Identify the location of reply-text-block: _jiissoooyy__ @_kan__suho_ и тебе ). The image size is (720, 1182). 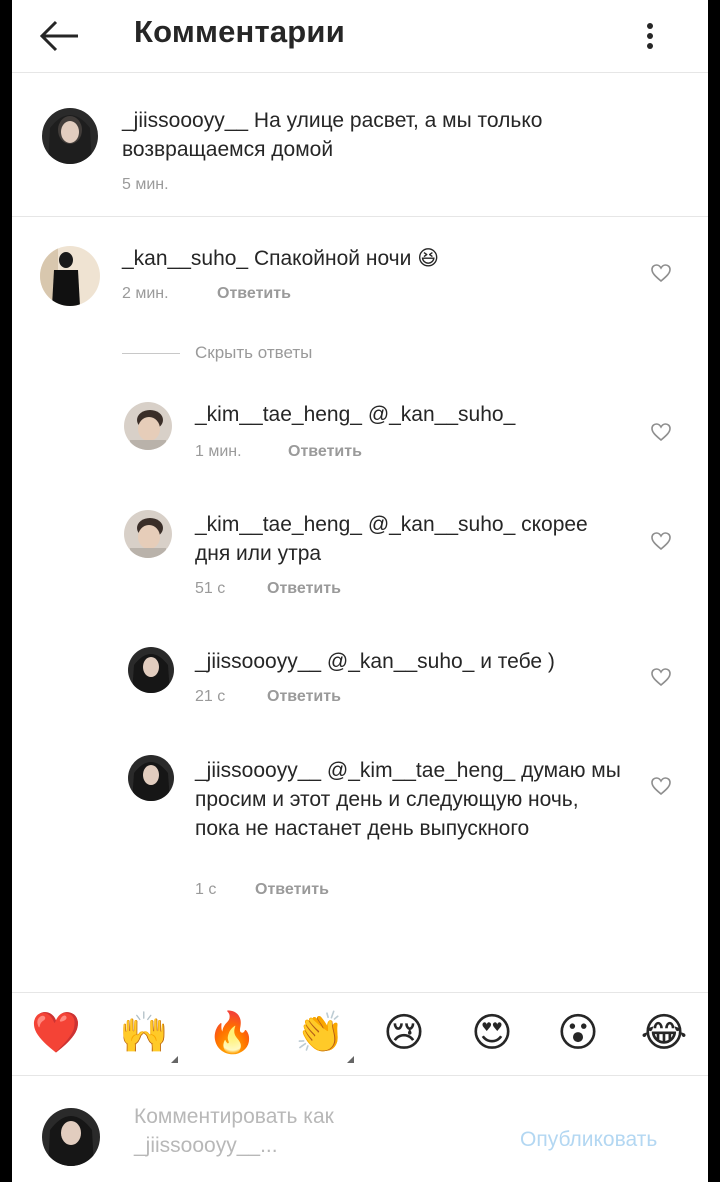
(410, 661).